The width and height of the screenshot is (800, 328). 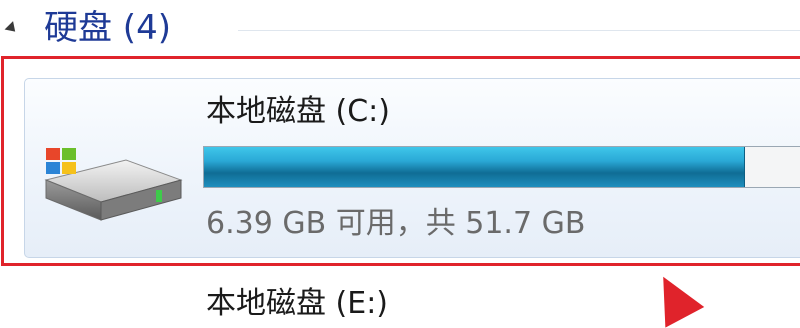 I want to click on collapse-arrow-icon, so click(x=12, y=28).